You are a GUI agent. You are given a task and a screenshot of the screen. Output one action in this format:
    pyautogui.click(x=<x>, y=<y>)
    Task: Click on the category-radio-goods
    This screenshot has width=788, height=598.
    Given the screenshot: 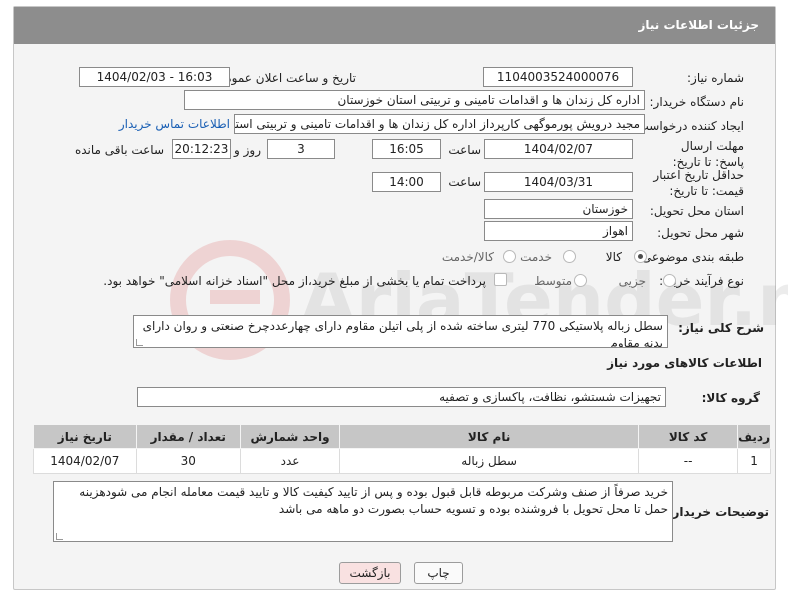 What is the action you would take?
    pyautogui.click(x=640, y=256)
    